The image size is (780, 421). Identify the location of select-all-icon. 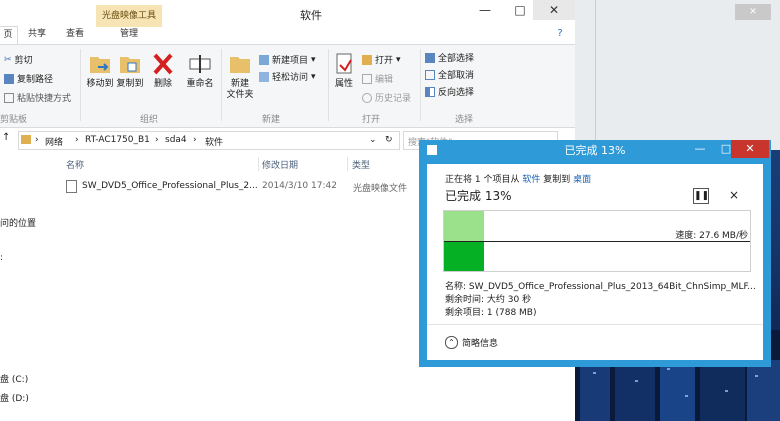
(430, 57).